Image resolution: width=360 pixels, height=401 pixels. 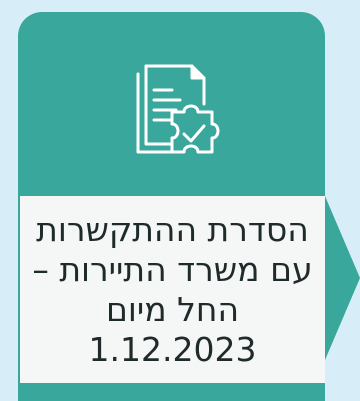 I want to click on document-puzzle-check-icon, so click(x=172, y=112).